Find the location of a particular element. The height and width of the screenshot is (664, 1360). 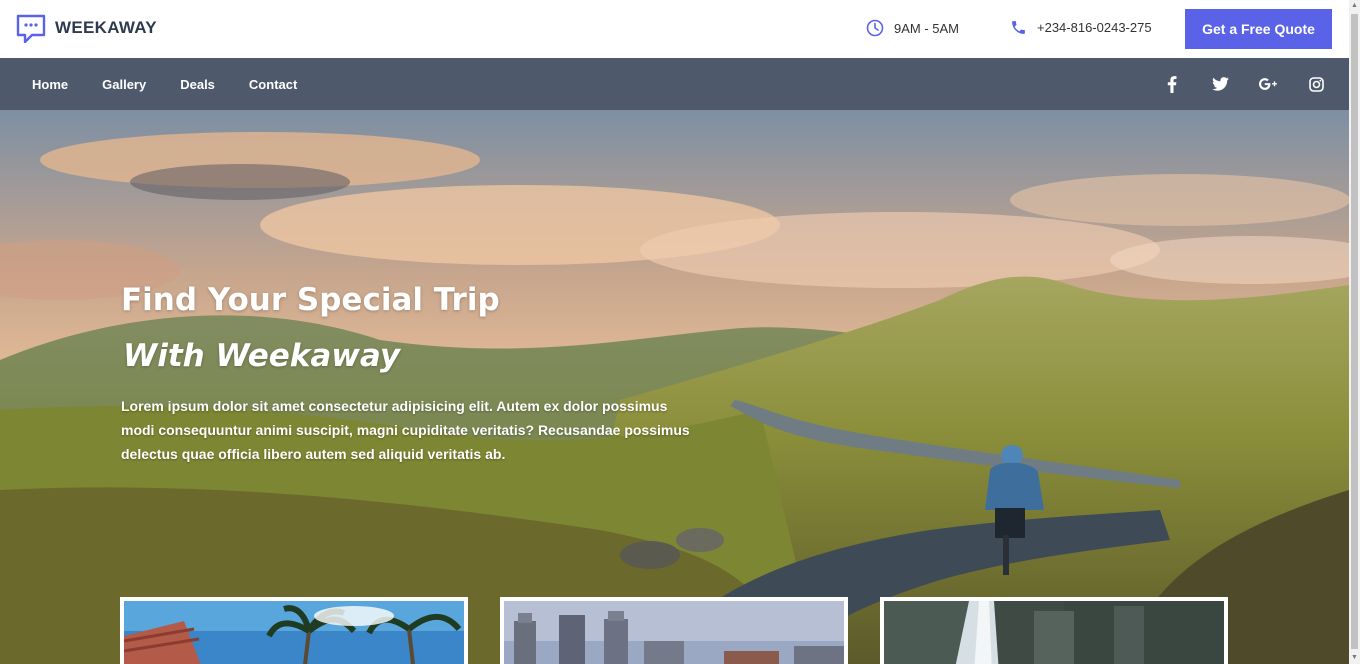

phone-text: +234-816-0243-275 is located at coordinates (1094, 27).